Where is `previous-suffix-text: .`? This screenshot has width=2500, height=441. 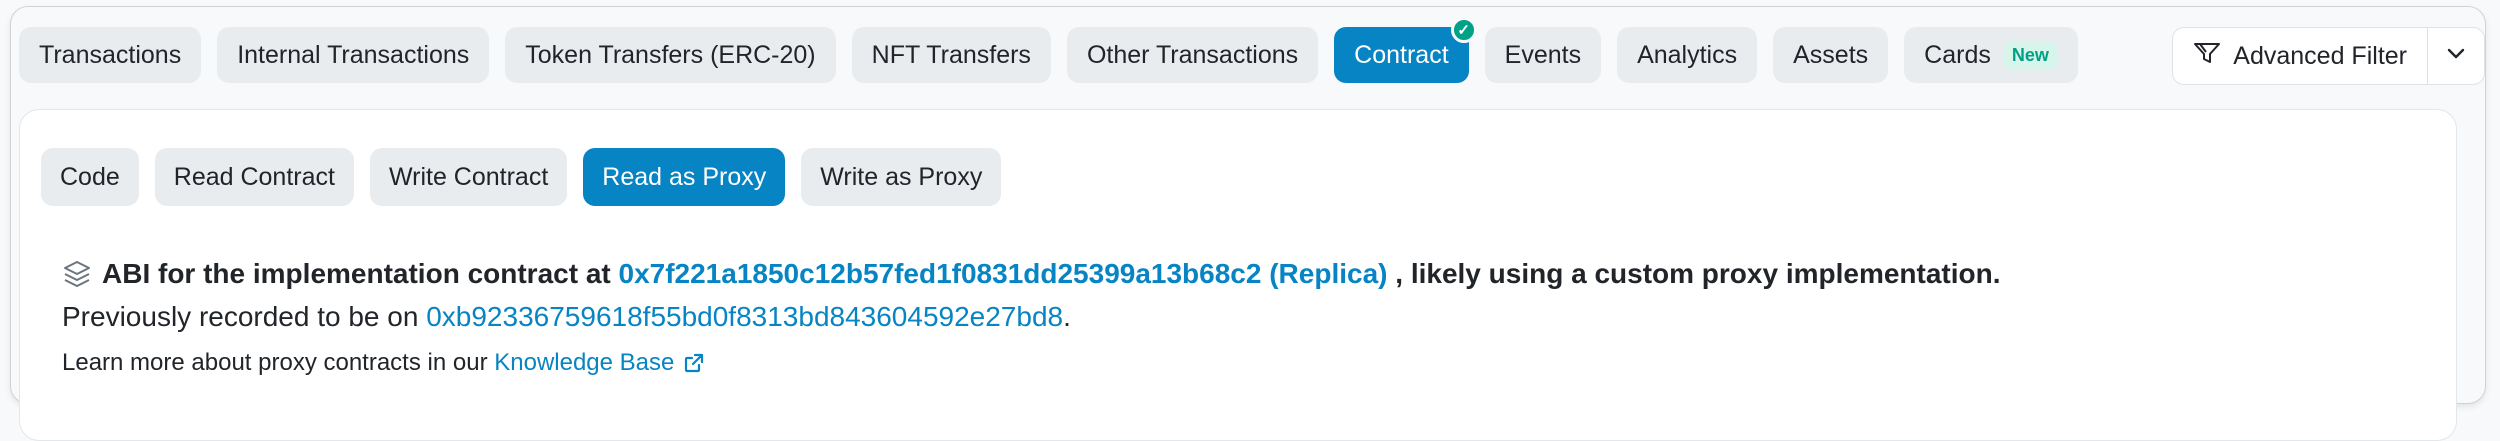
previous-suffix-text: . is located at coordinates (1067, 316).